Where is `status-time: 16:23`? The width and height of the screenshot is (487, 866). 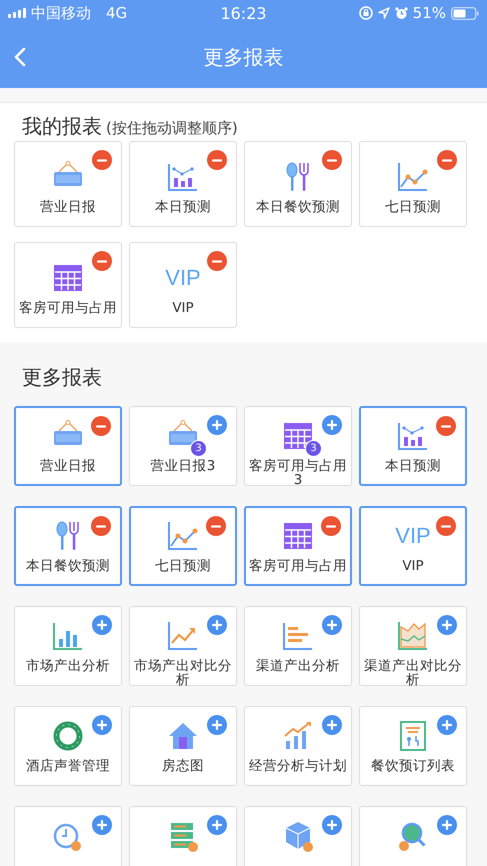 status-time: 16:23 is located at coordinates (243, 13).